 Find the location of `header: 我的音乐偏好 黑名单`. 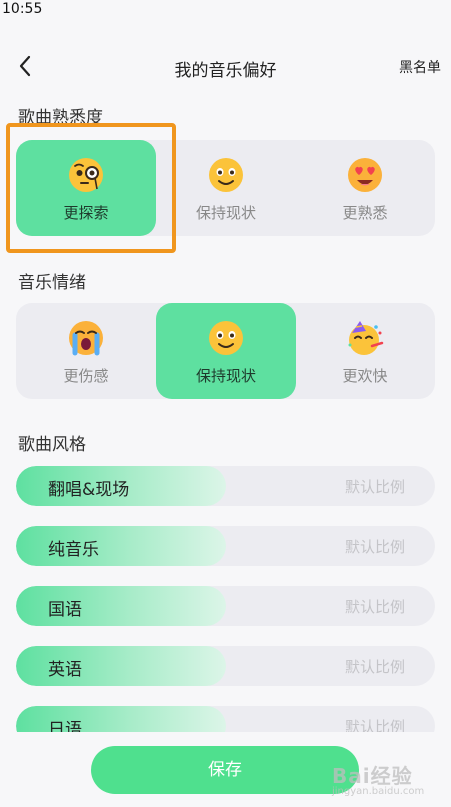

header: 我的音乐偏好 黑名单 is located at coordinates (225, 66).